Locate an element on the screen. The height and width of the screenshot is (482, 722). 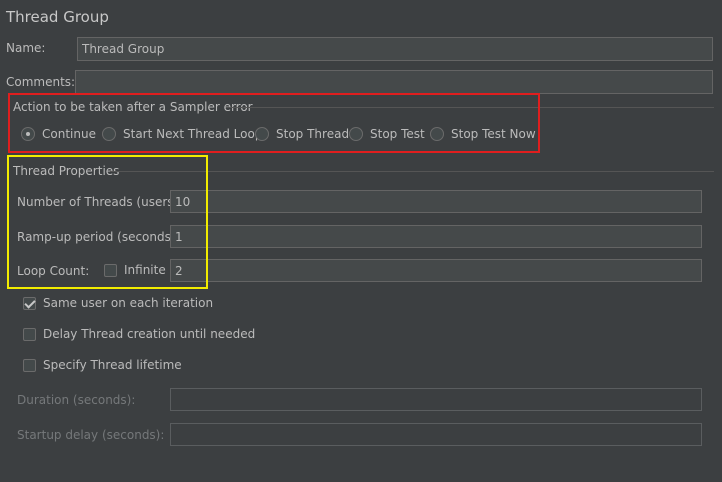
same-user-checkbox: Same user on each iteration is located at coordinates (118, 303).